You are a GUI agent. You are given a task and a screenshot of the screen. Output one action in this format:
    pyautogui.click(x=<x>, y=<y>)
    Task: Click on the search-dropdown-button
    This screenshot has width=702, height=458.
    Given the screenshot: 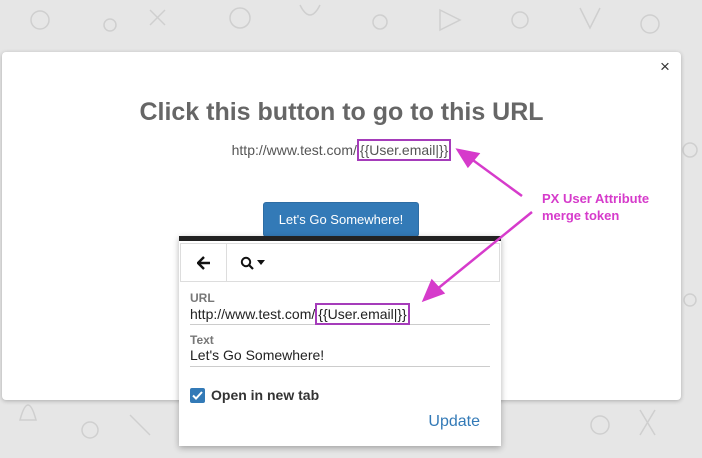 What is the action you would take?
    pyautogui.click(x=252, y=262)
    